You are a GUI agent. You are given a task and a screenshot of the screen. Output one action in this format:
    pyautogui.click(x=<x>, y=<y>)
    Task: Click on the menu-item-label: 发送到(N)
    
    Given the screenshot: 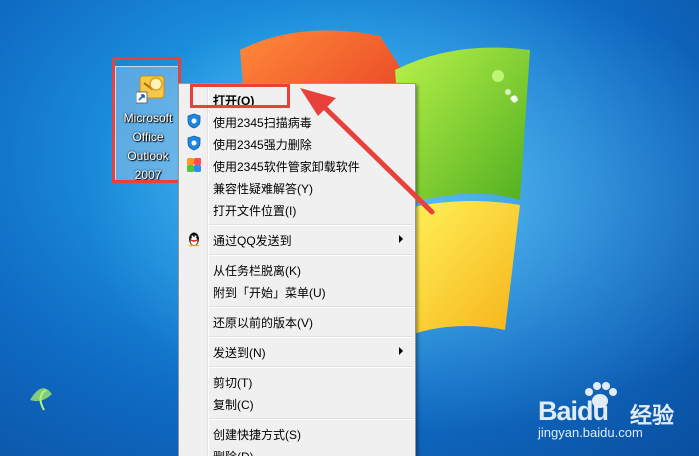 What is the action you would take?
    pyautogui.click(x=239, y=353)
    